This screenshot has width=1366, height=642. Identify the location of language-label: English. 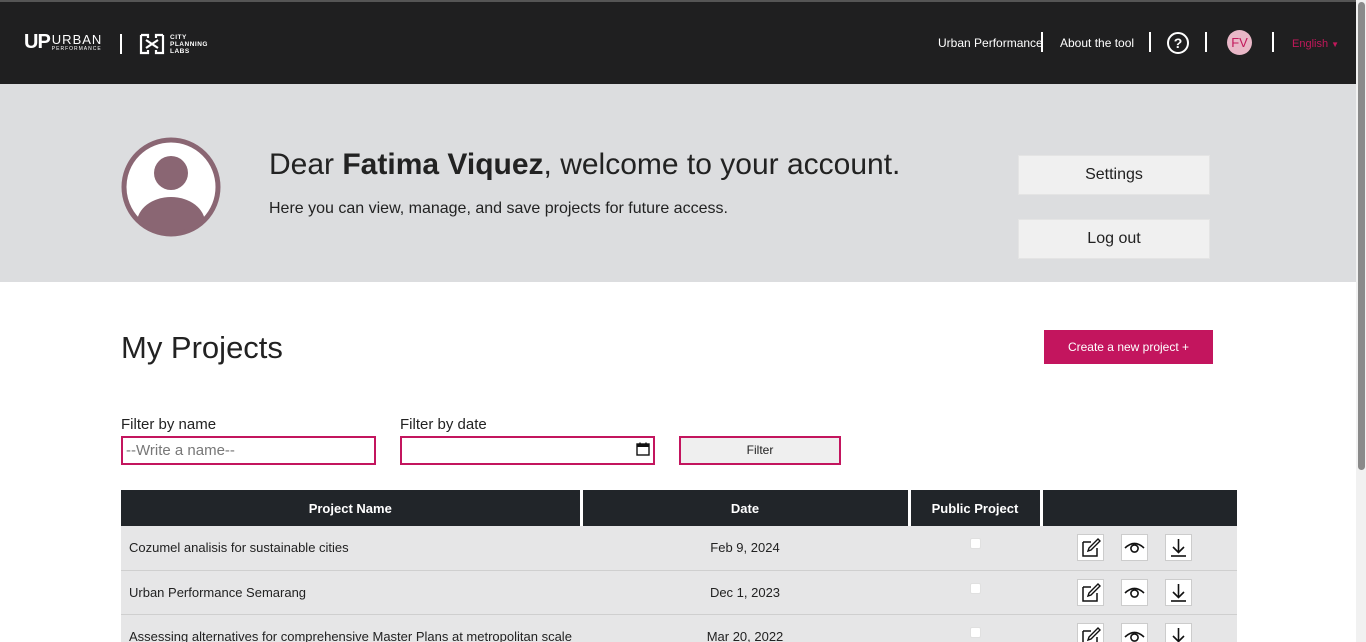
(1310, 44).